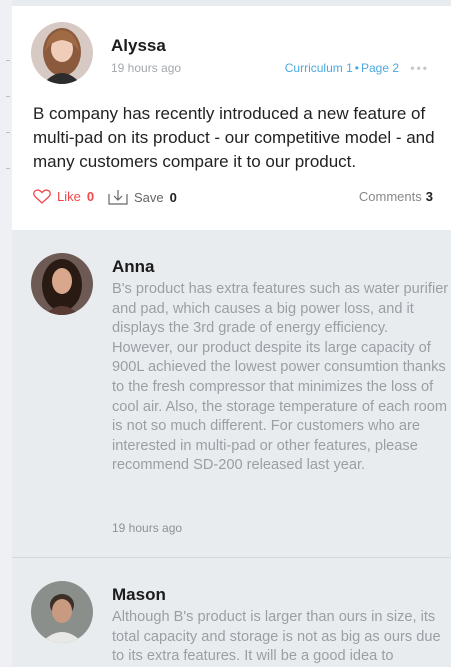  I want to click on post-timestamp: 19 hours ago, so click(146, 68).